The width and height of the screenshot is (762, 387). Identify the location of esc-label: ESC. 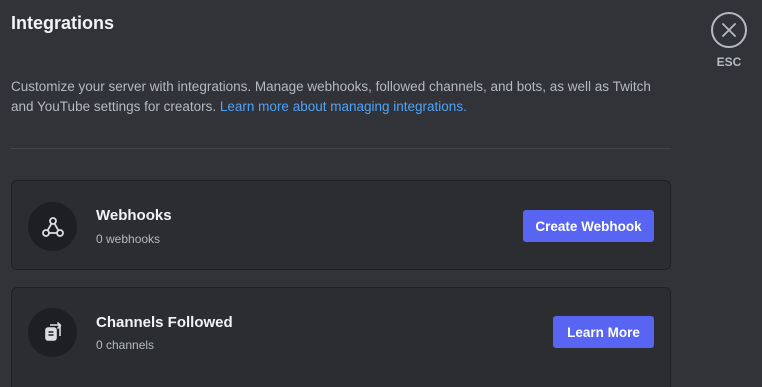
(729, 62).